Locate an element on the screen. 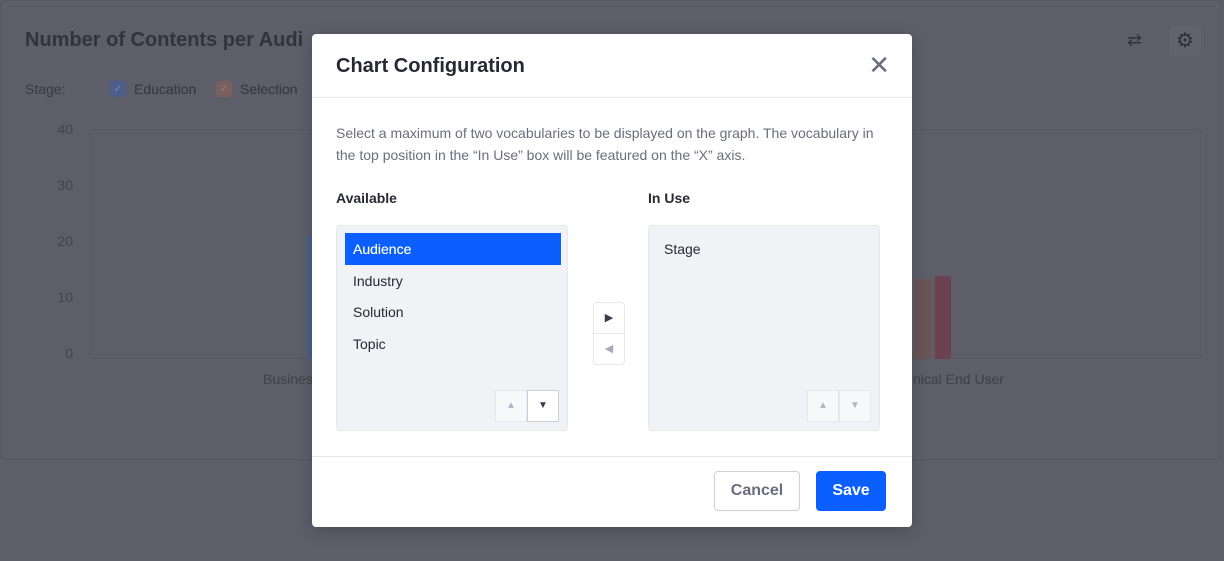 This screenshot has height=561, width=1224. move-right-icon: ▶ is located at coordinates (609, 318).